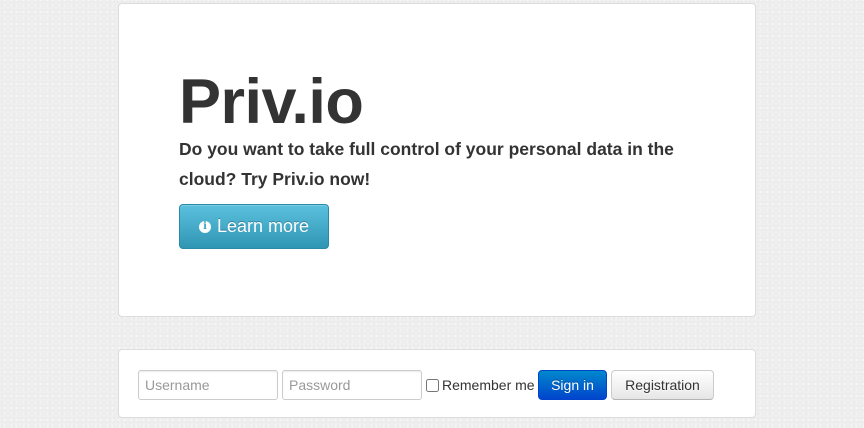 The height and width of the screenshot is (428, 864). What do you see at coordinates (271, 102) in the screenshot?
I see `page-title: Priv.io` at bounding box center [271, 102].